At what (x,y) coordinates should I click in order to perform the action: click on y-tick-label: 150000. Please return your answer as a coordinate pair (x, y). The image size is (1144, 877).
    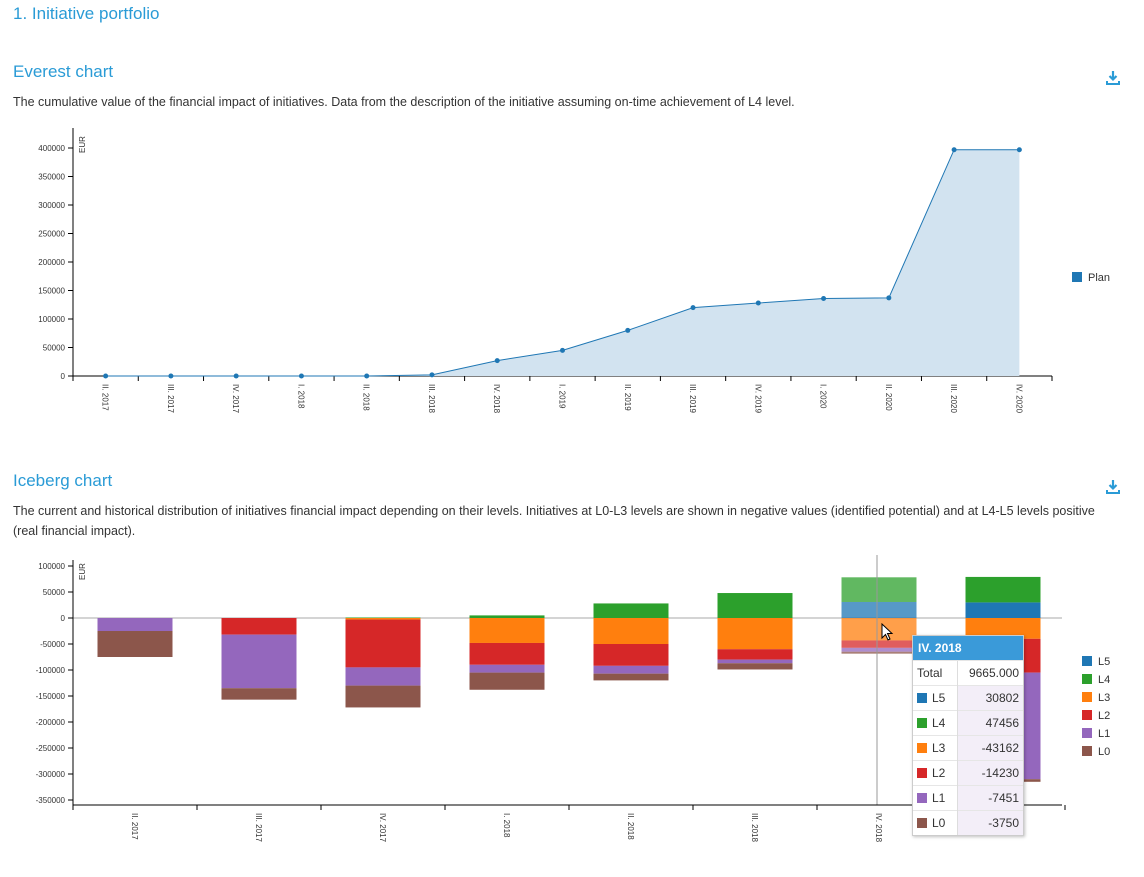
    Looking at the image, I should click on (51, 291).